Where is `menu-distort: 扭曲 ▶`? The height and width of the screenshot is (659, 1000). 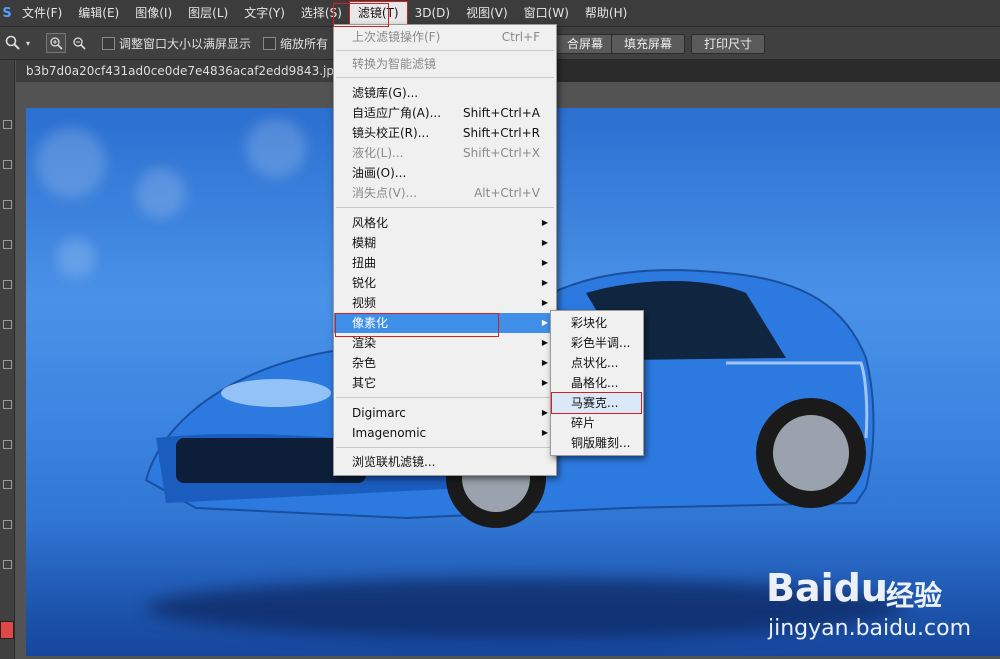 menu-distort: 扭曲 ▶ is located at coordinates (445, 263).